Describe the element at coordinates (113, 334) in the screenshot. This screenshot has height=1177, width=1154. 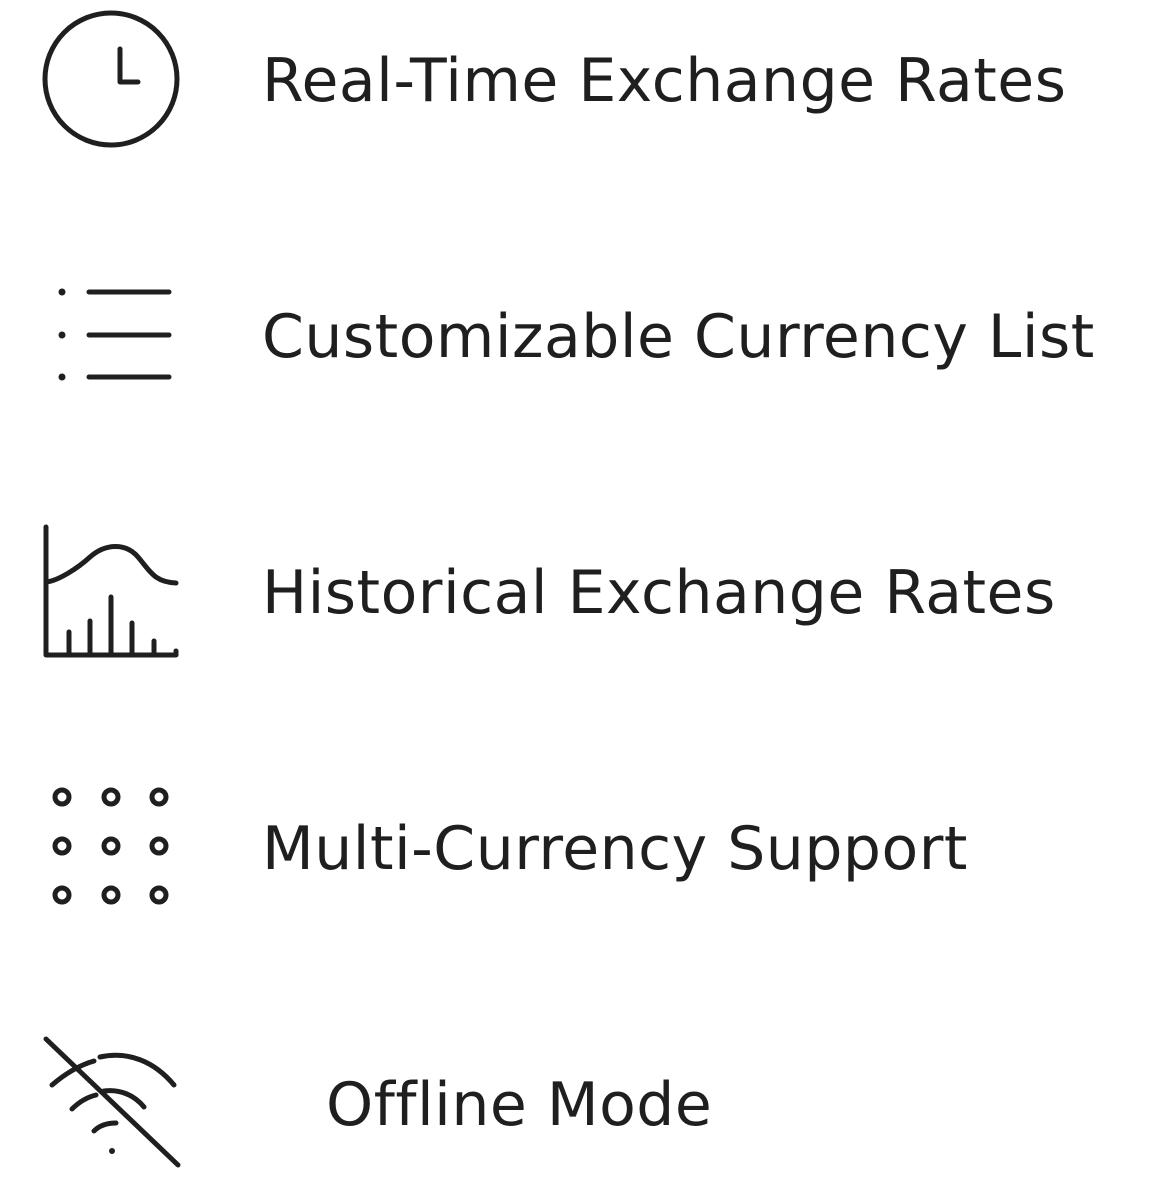
I see `list-icon` at that location.